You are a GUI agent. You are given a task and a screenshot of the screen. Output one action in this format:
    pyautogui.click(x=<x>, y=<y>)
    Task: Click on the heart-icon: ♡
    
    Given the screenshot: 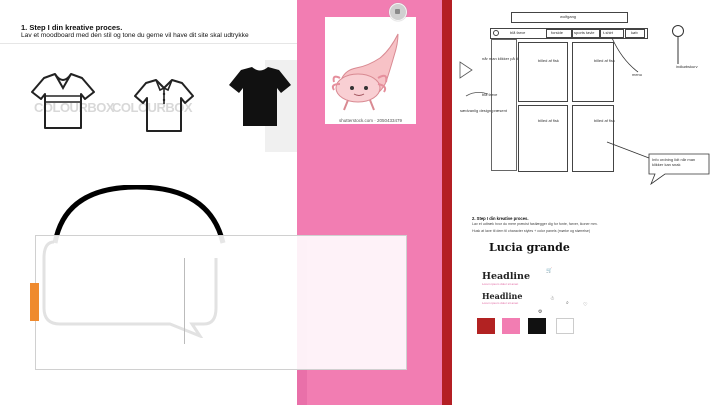 What is the action you would take?
    pyautogui.click(x=585, y=305)
    